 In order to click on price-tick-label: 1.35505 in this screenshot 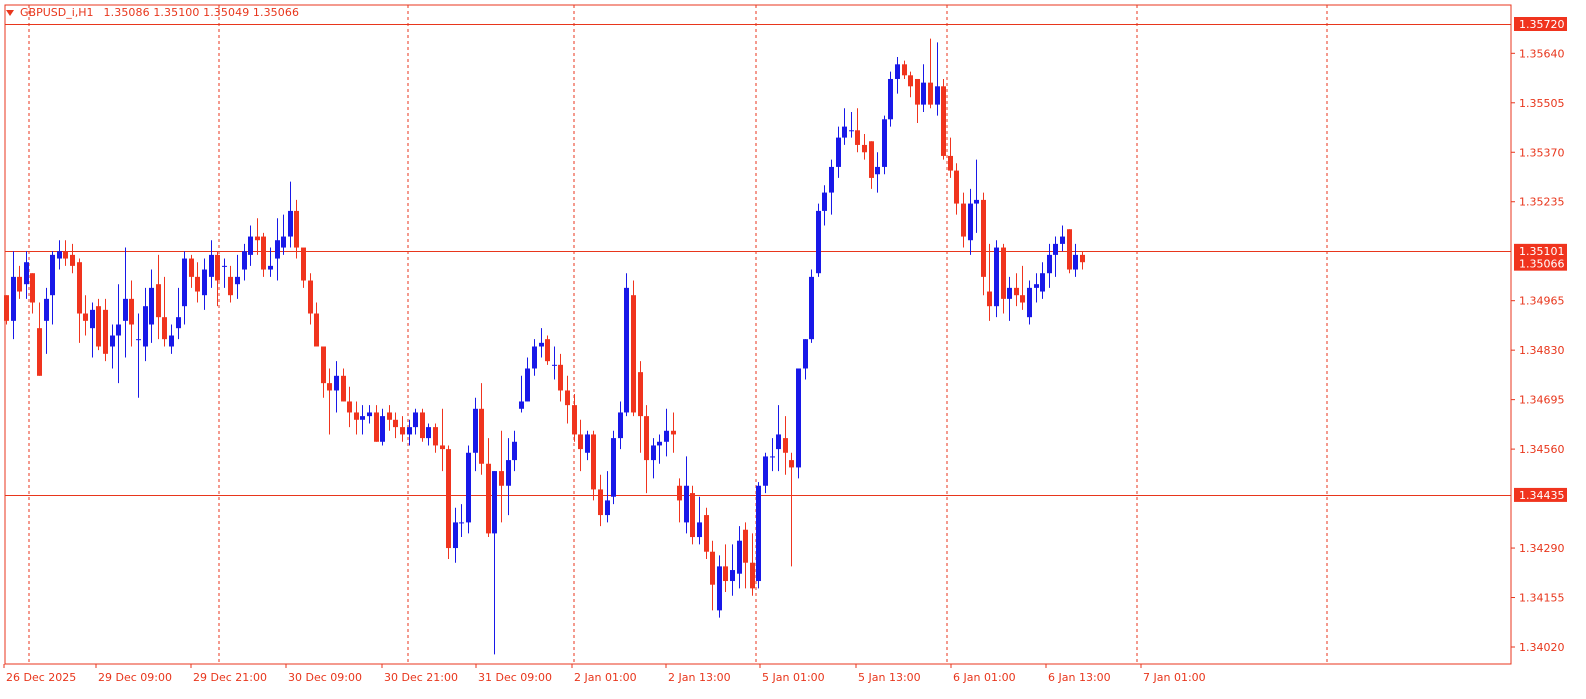, I will do `click(1542, 103)`.